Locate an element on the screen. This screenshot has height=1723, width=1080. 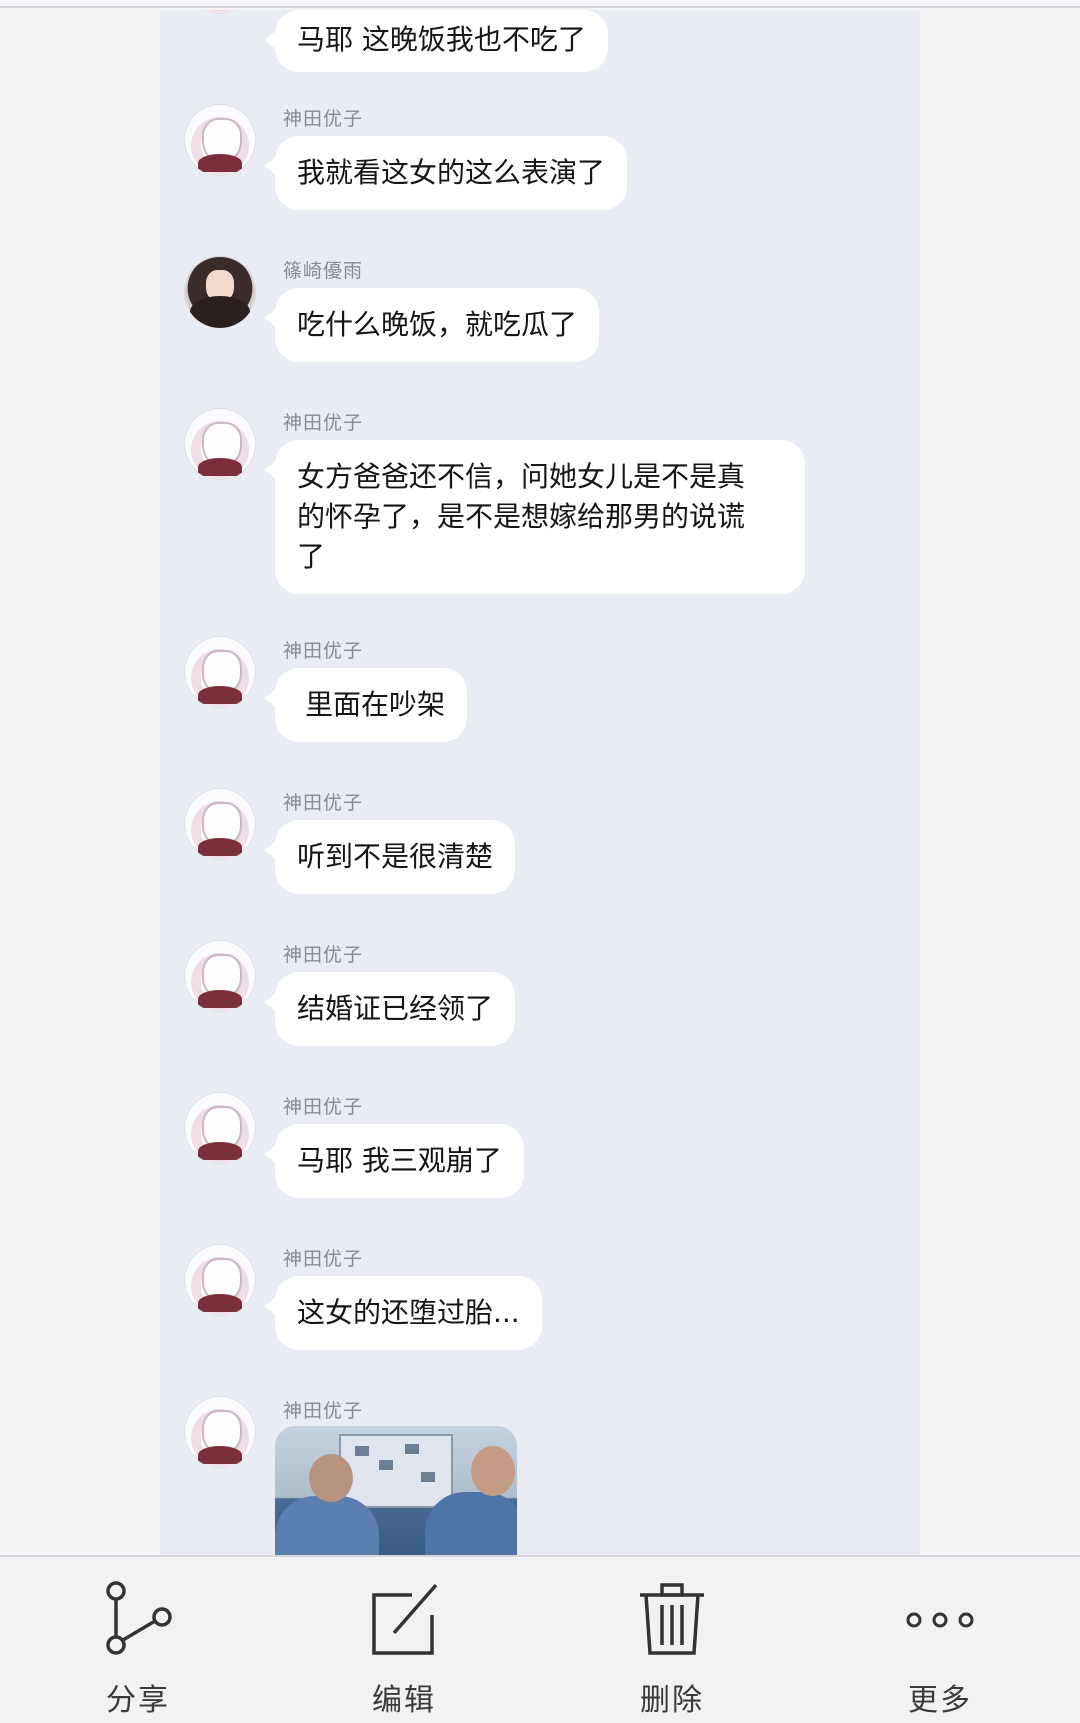
message-text: 吃什么晚饭，就吃瓜了 is located at coordinates (437, 324).